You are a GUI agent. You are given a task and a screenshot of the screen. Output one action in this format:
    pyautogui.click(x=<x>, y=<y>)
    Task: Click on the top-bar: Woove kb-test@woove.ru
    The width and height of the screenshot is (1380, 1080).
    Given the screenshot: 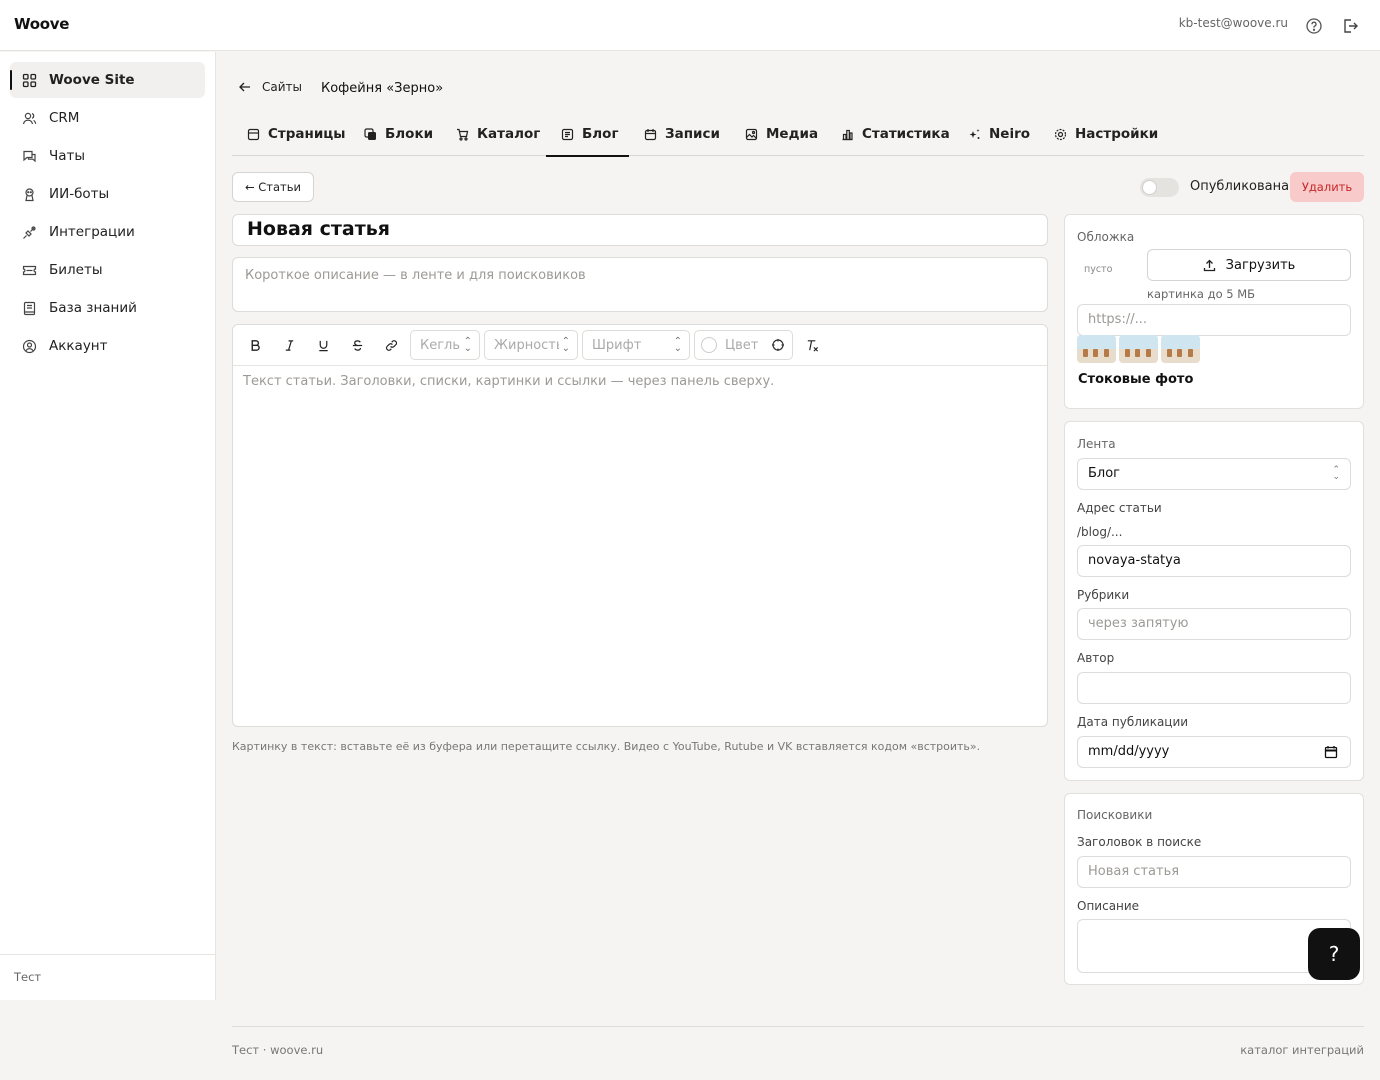 What is the action you would take?
    pyautogui.click(x=690, y=25)
    